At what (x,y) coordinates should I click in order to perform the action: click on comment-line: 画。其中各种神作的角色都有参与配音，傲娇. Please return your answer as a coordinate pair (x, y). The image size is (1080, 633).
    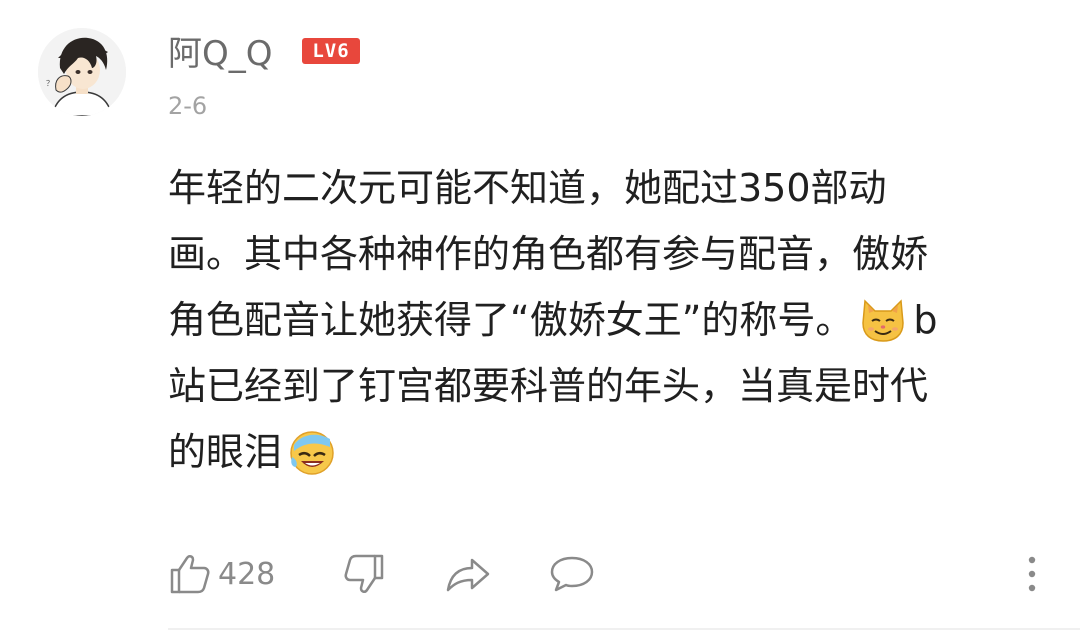
    Looking at the image, I should click on (548, 254).